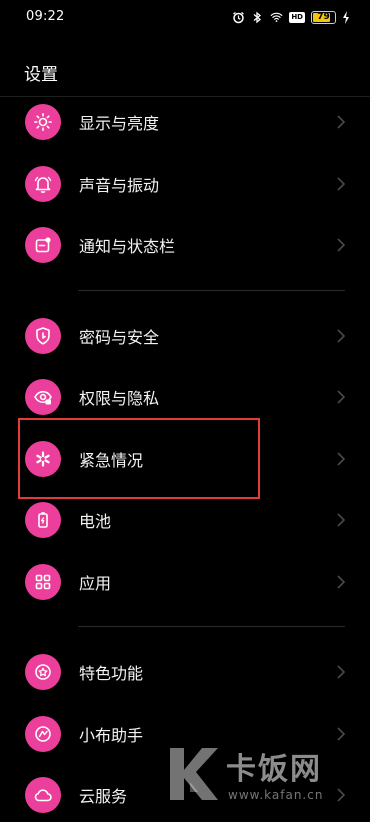 The image size is (370, 822). Describe the element at coordinates (43, 582) in the screenshot. I see `apps-grid-icon` at that location.